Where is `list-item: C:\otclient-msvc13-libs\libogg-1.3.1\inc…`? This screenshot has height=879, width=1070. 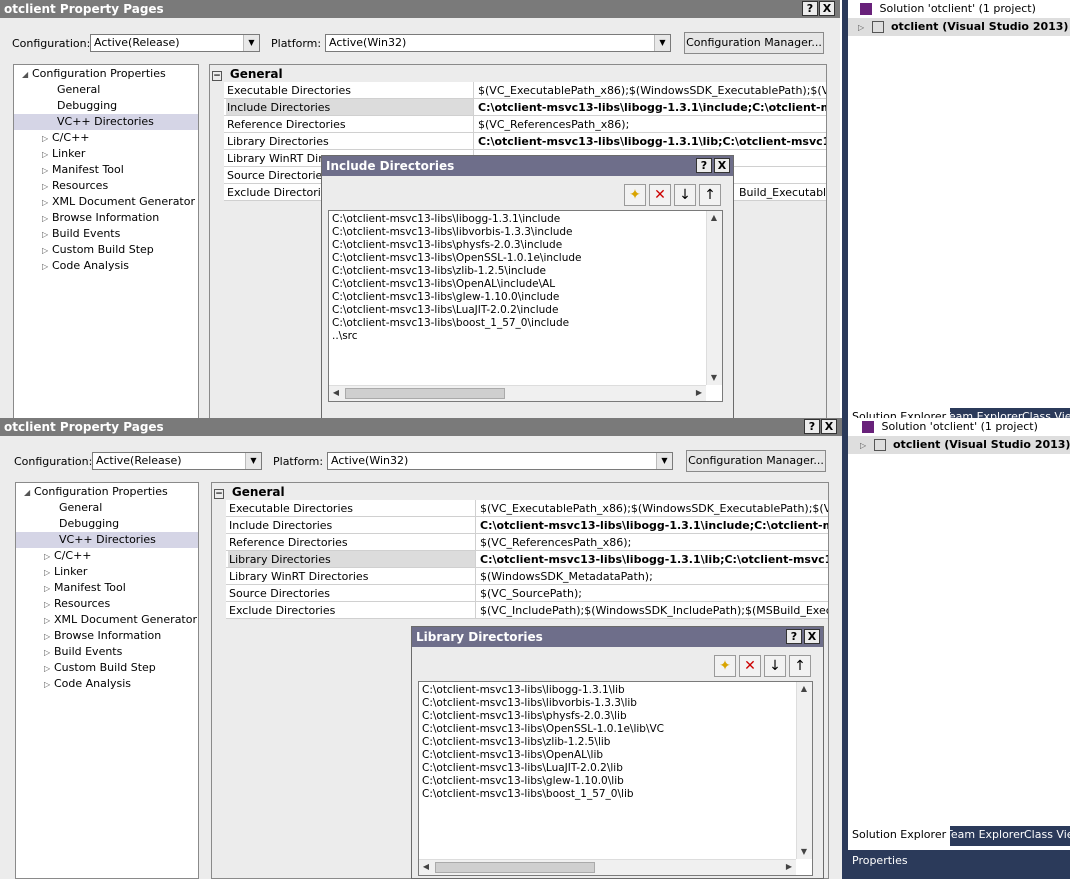
list-item: C:\otclient-msvc13-libs\libogg-1.3.1\inc… is located at coordinates (446, 219).